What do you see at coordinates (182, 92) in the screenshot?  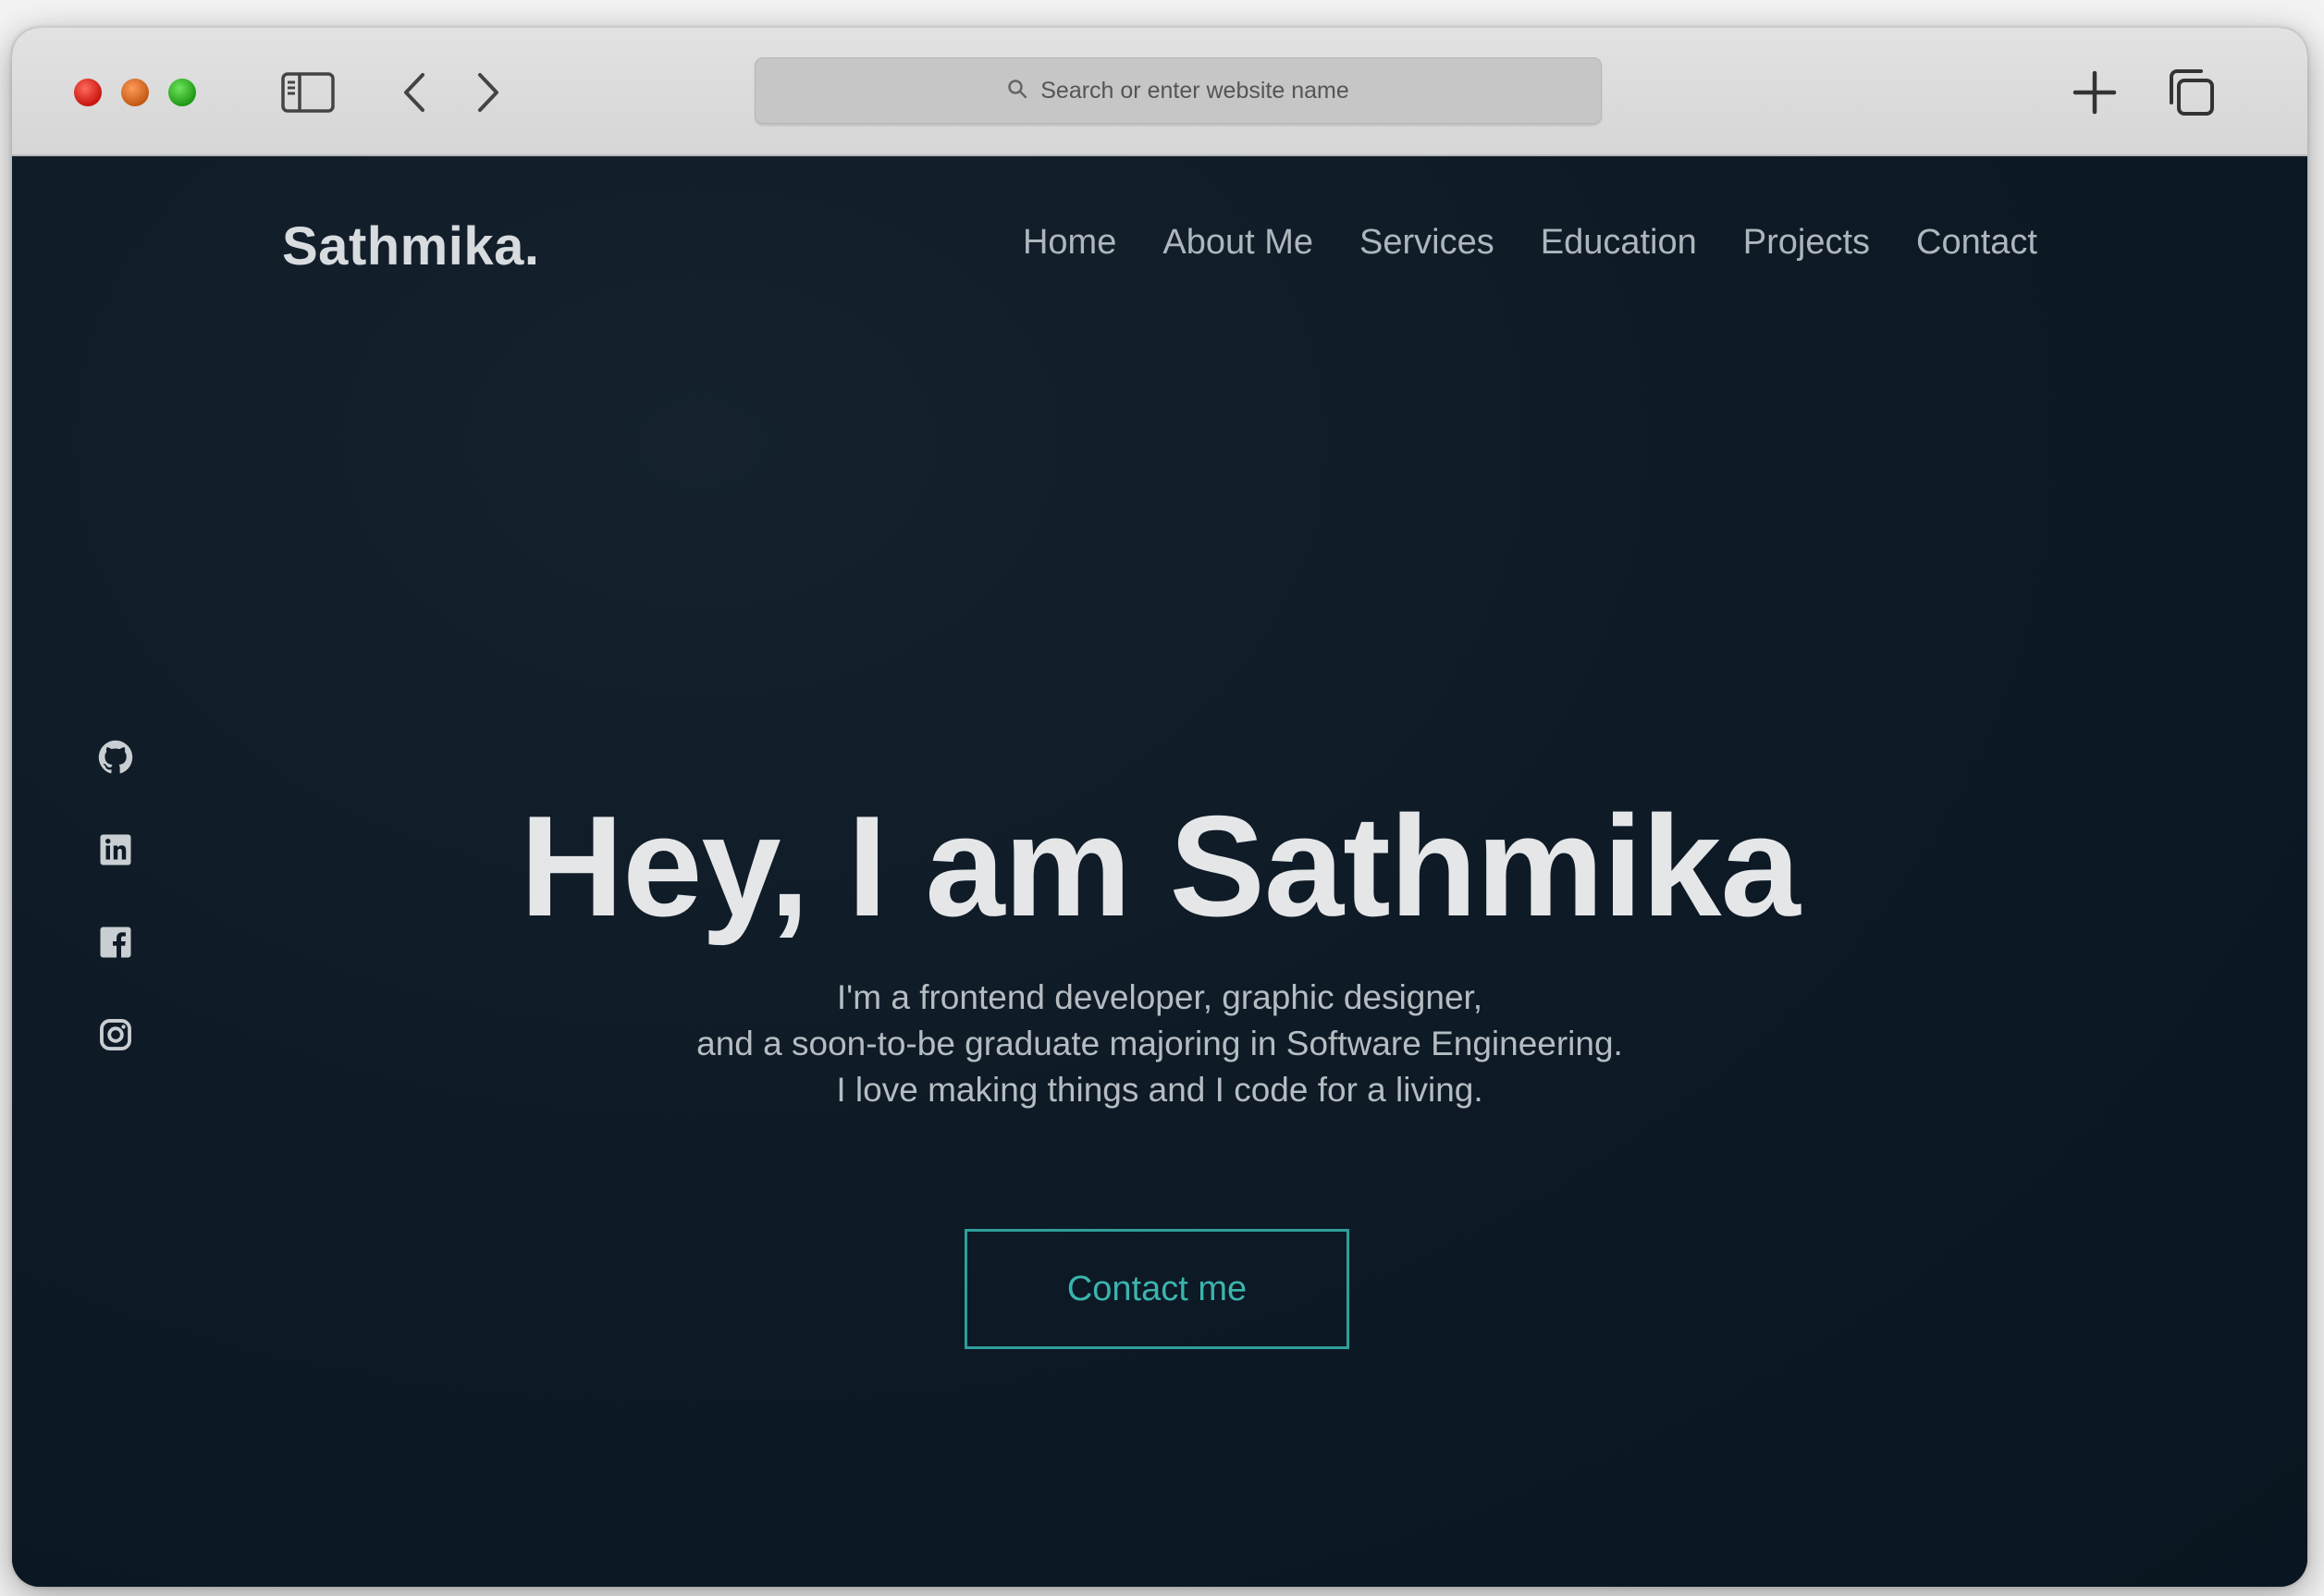 I see `zoom-window-button` at bounding box center [182, 92].